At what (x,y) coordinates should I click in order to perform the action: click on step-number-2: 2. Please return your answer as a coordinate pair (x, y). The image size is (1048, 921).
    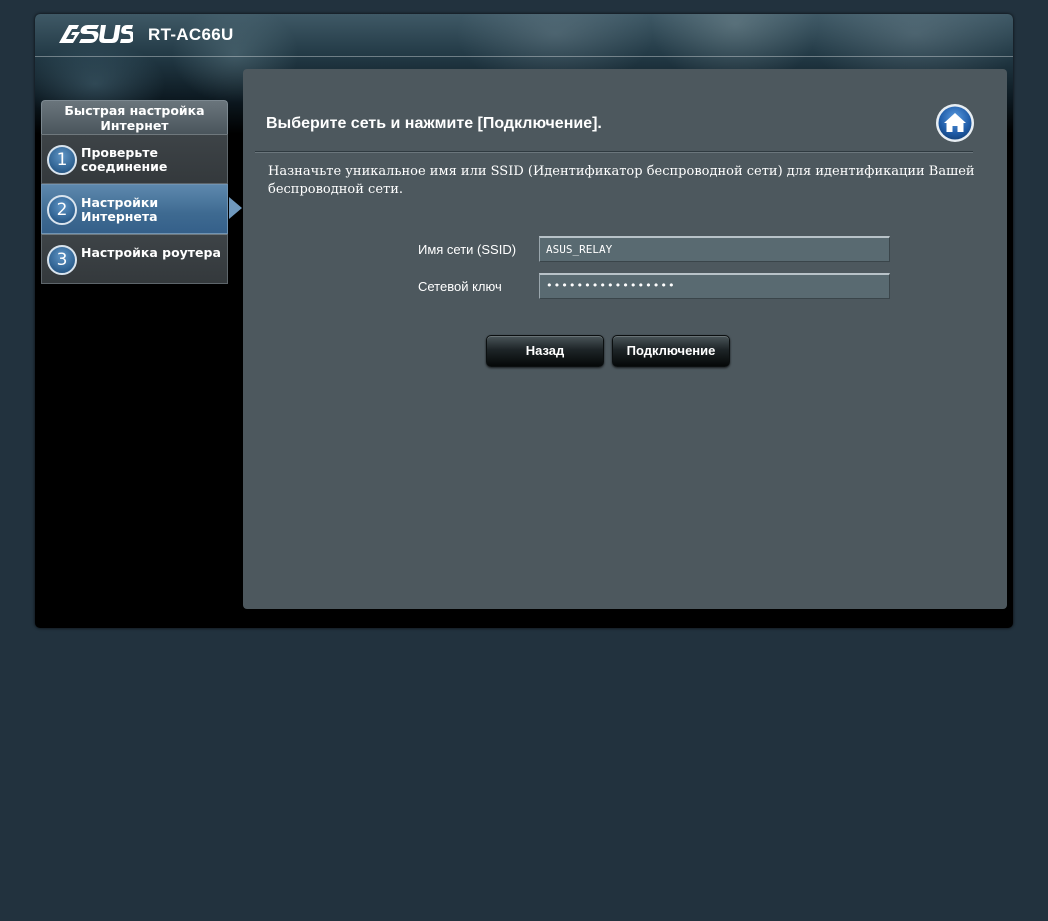
    Looking at the image, I should click on (62, 210).